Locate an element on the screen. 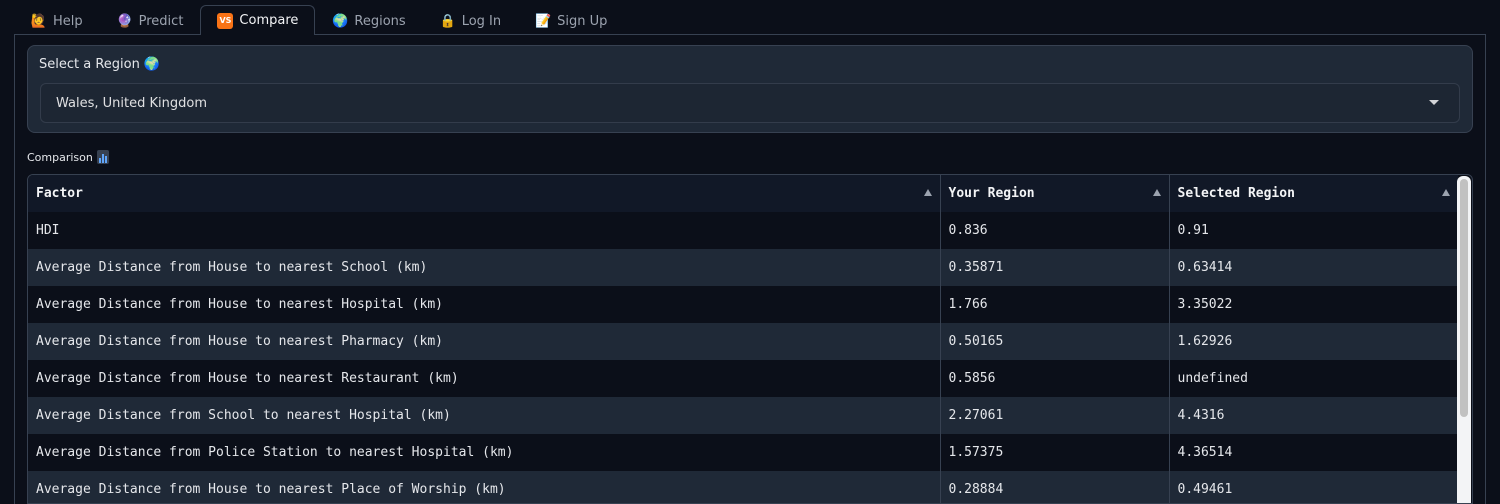  lock-icon: 🔒 is located at coordinates (447, 21).